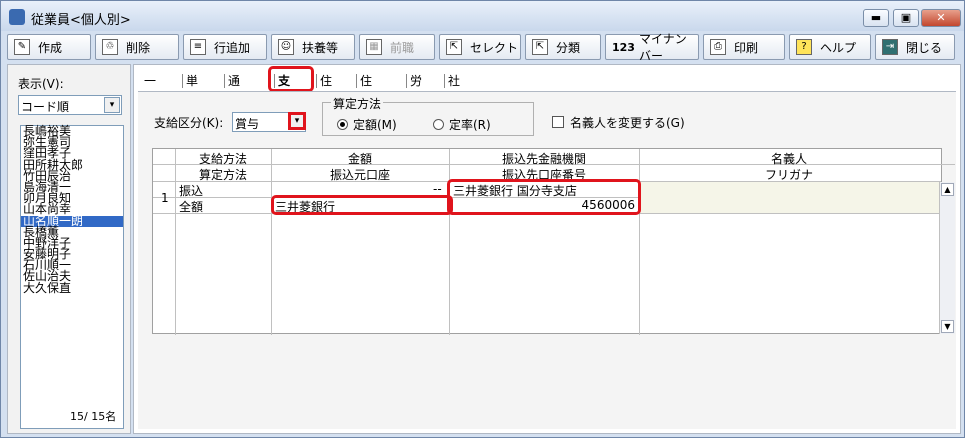 This screenshot has width=965, height=438. Describe the element at coordinates (397, 47) in the screenshot. I see `previous-job-button: ▦ 前職` at that location.